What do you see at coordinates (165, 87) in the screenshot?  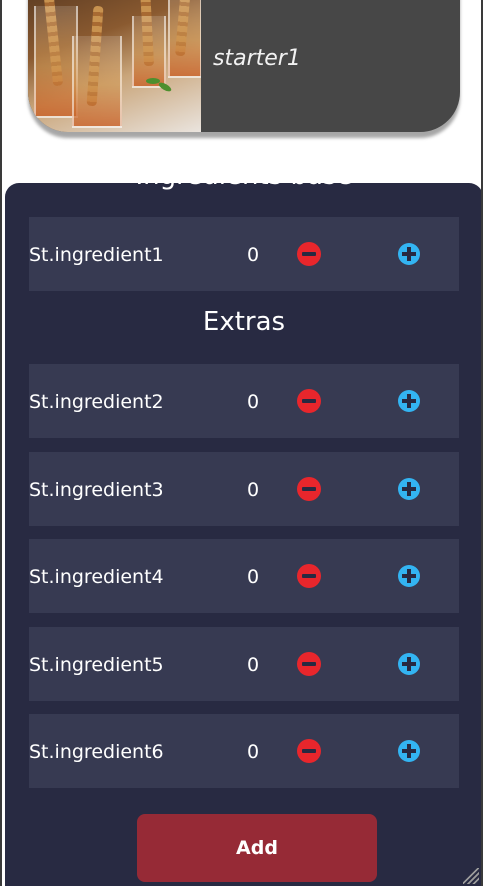 I see `garnish` at bounding box center [165, 87].